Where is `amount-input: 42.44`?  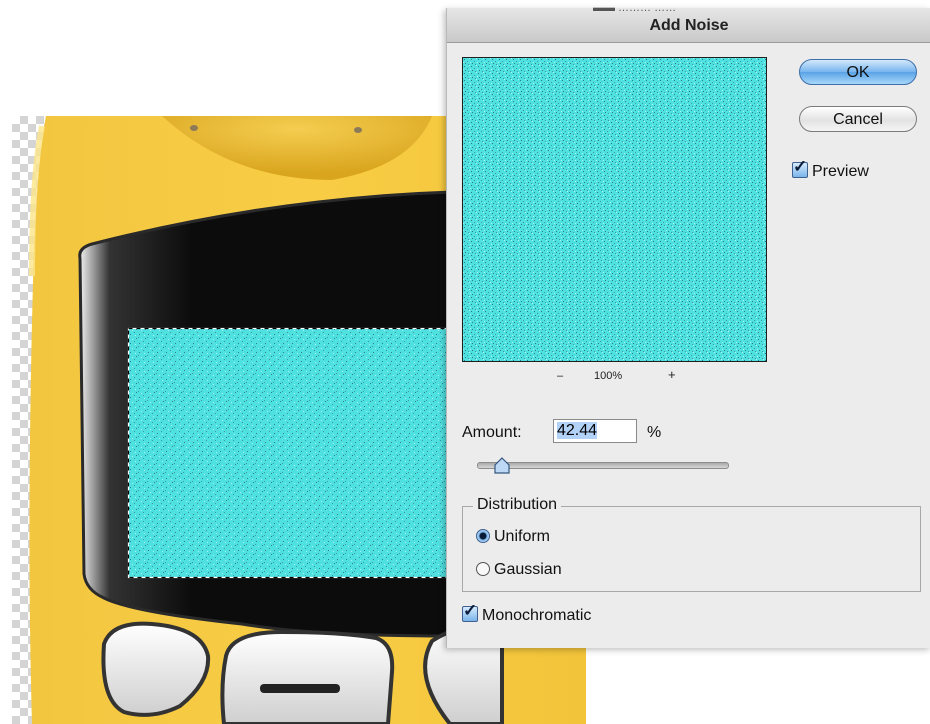 amount-input: 42.44 is located at coordinates (595, 431).